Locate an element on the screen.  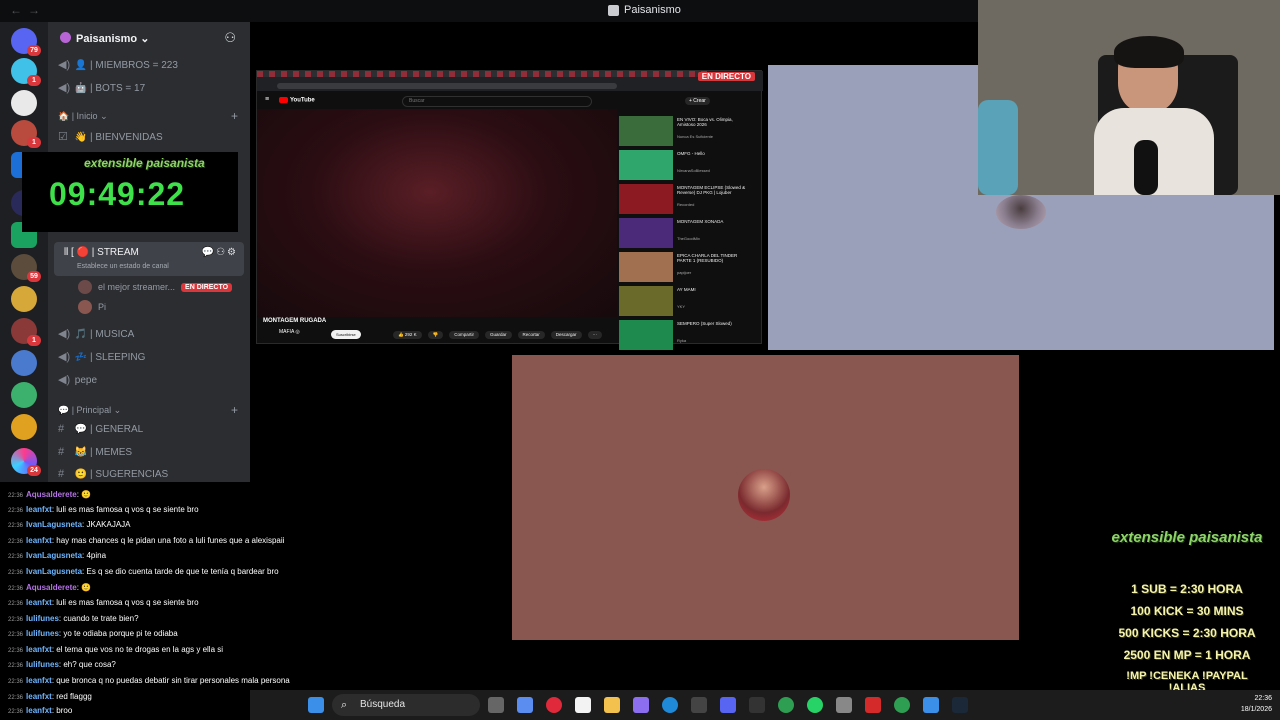
pen-icon is located at coordinates (641, 705).